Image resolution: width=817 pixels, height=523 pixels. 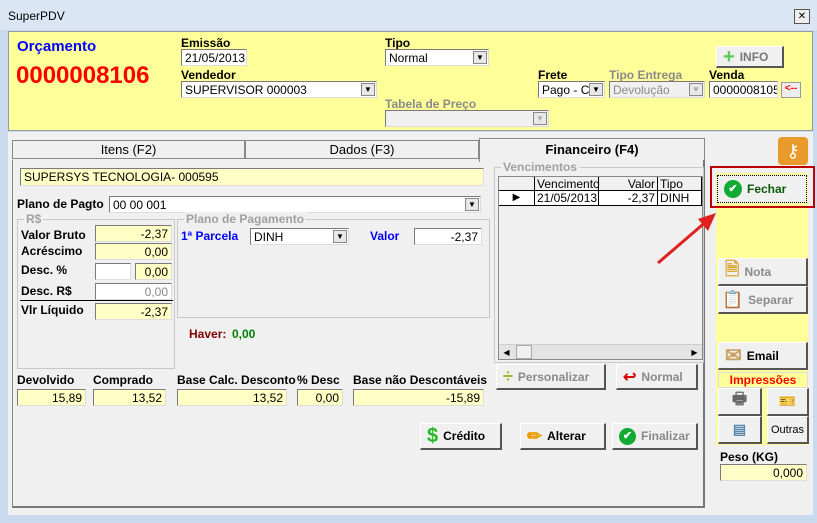 What do you see at coordinates (630, 377) in the screenshot?
I see `return-arrow-icon: ↩` at bounding box center [630, 377].